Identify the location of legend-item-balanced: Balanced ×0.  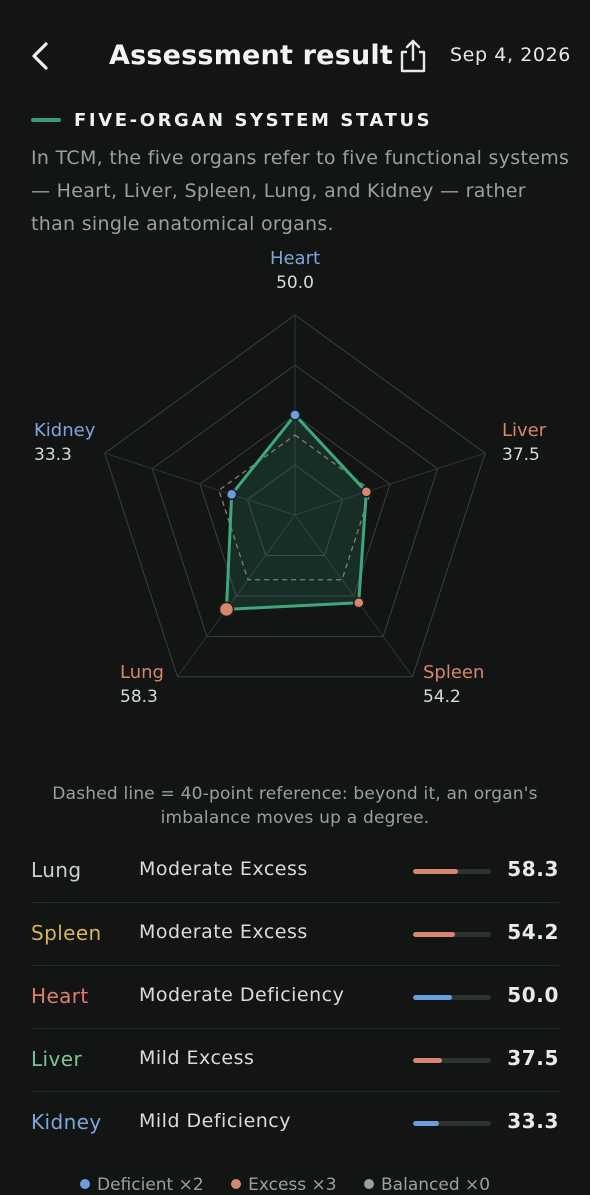
(427, 1185).